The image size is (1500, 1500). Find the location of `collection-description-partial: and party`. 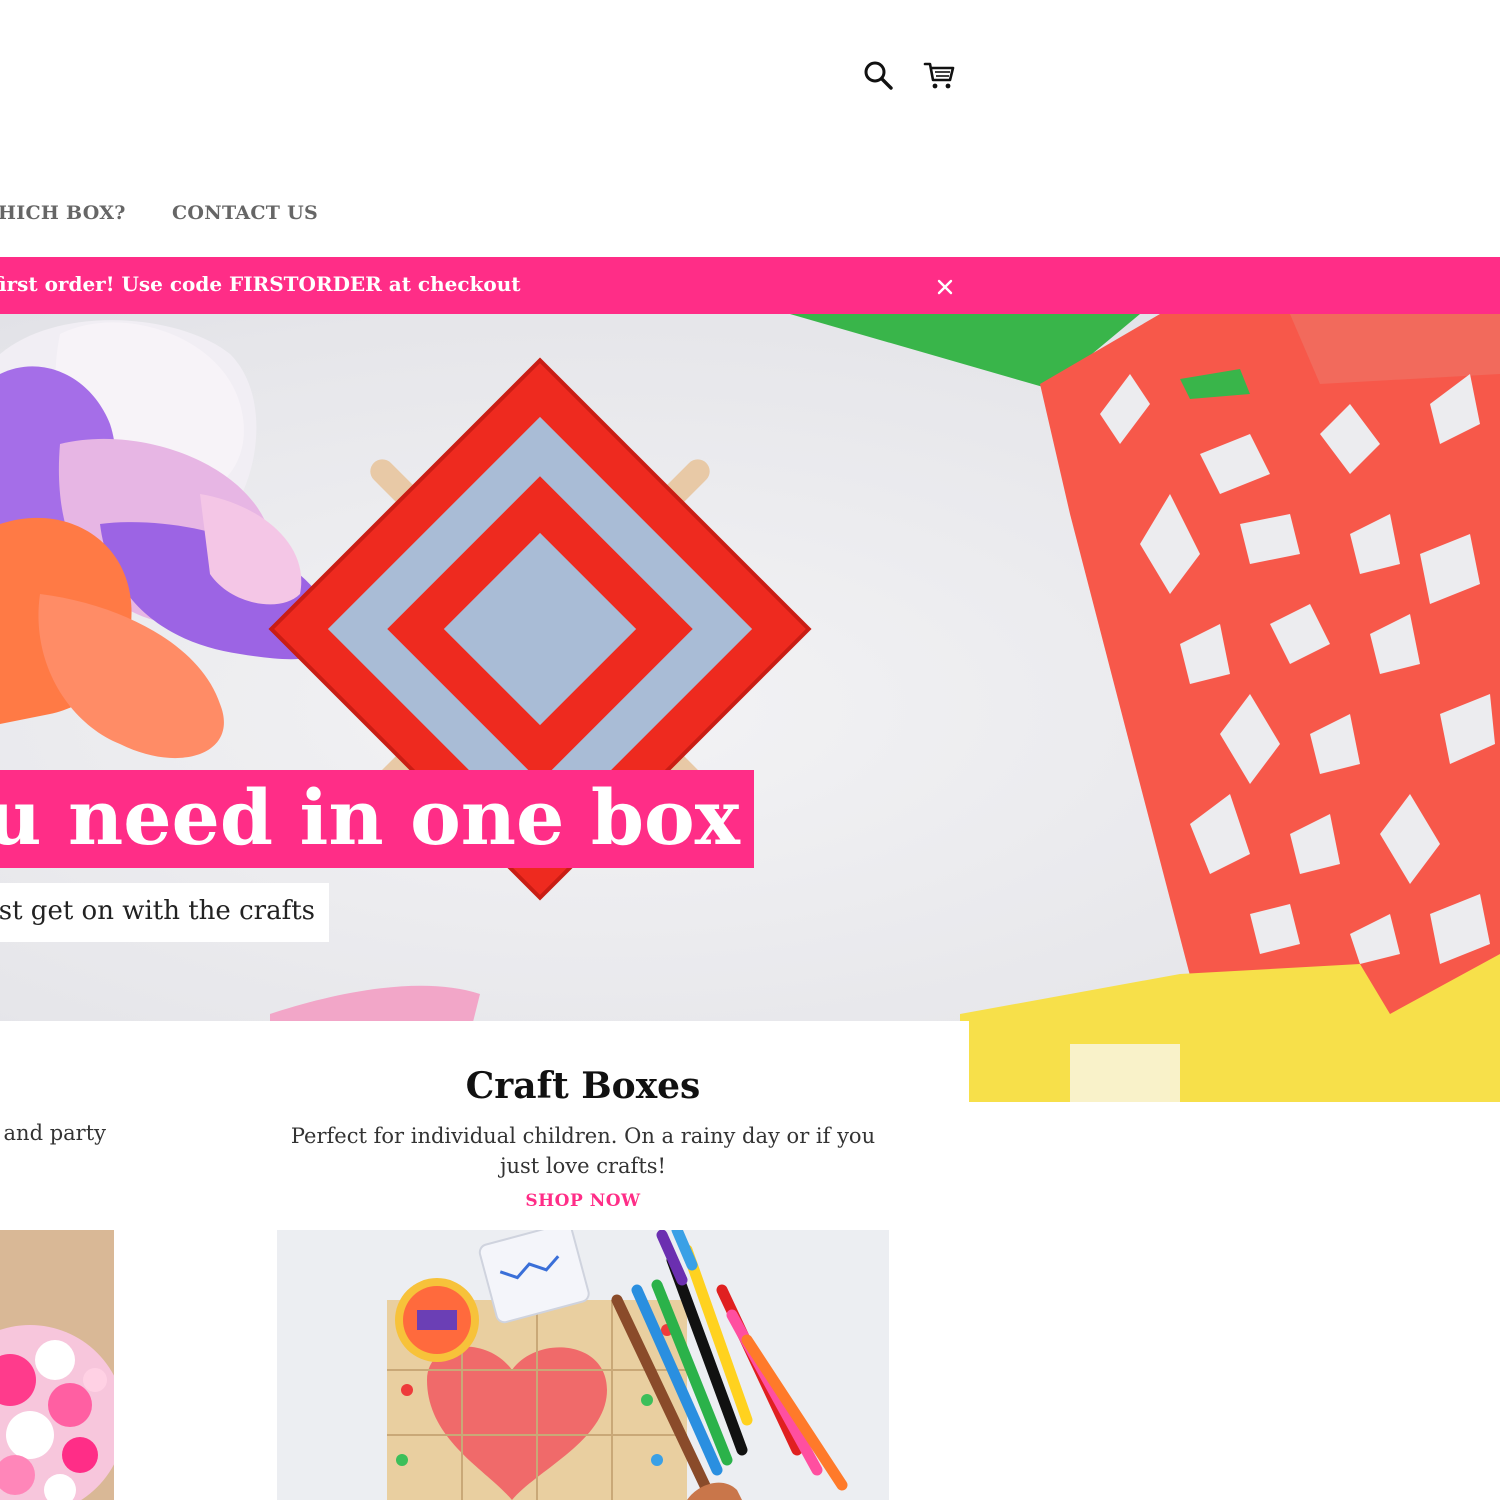

collection-description-partial: and party is located at coordinates (54, 1133).